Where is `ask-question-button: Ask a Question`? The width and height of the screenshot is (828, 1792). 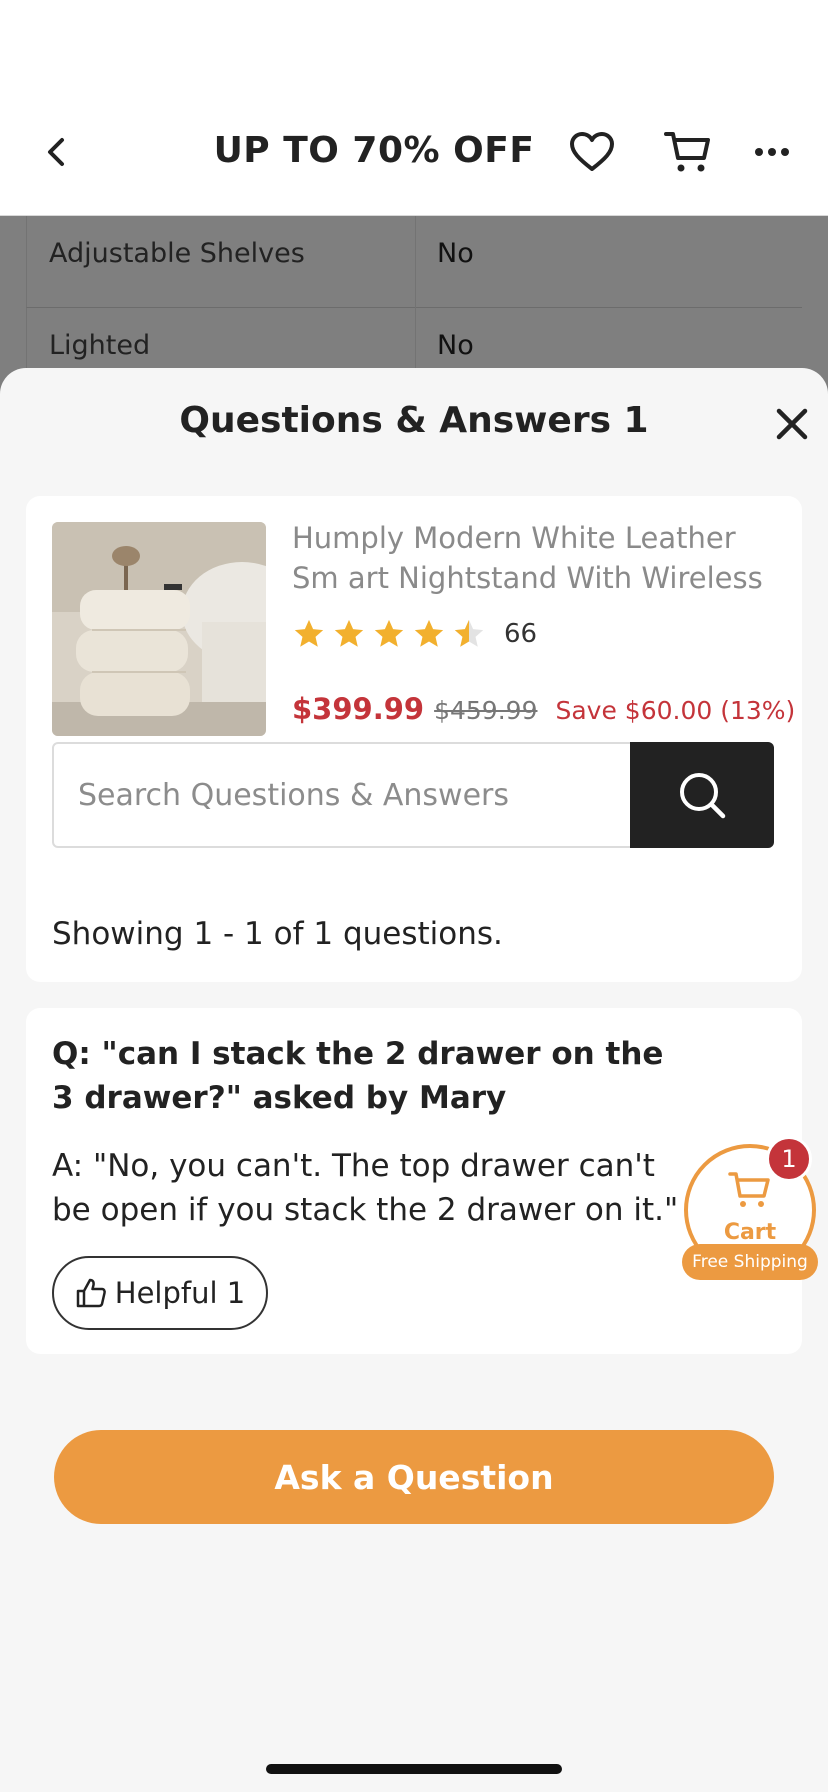 ask-question-button: Ask a Question is located at coordinates (414, 1477).